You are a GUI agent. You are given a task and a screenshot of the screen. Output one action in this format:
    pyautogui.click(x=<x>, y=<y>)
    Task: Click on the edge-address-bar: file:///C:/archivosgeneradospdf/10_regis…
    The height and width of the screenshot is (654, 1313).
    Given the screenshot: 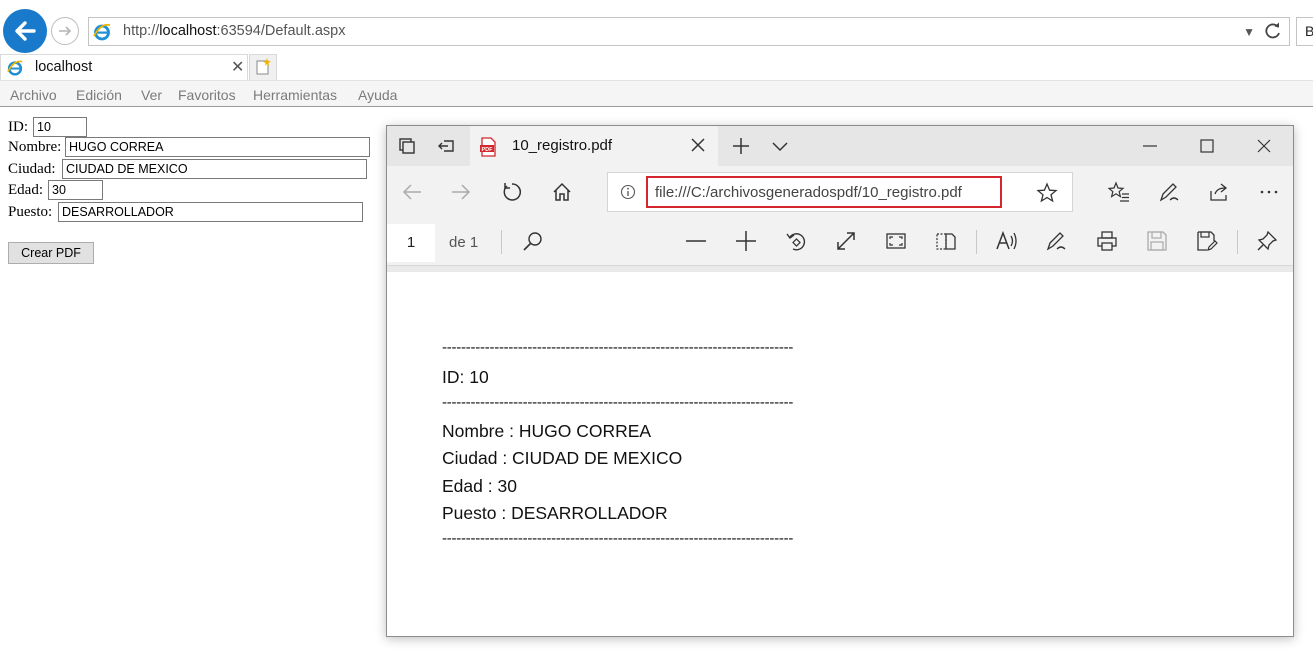 What is the action you would take?
    pyautogui.click(x=840, y=192)
    